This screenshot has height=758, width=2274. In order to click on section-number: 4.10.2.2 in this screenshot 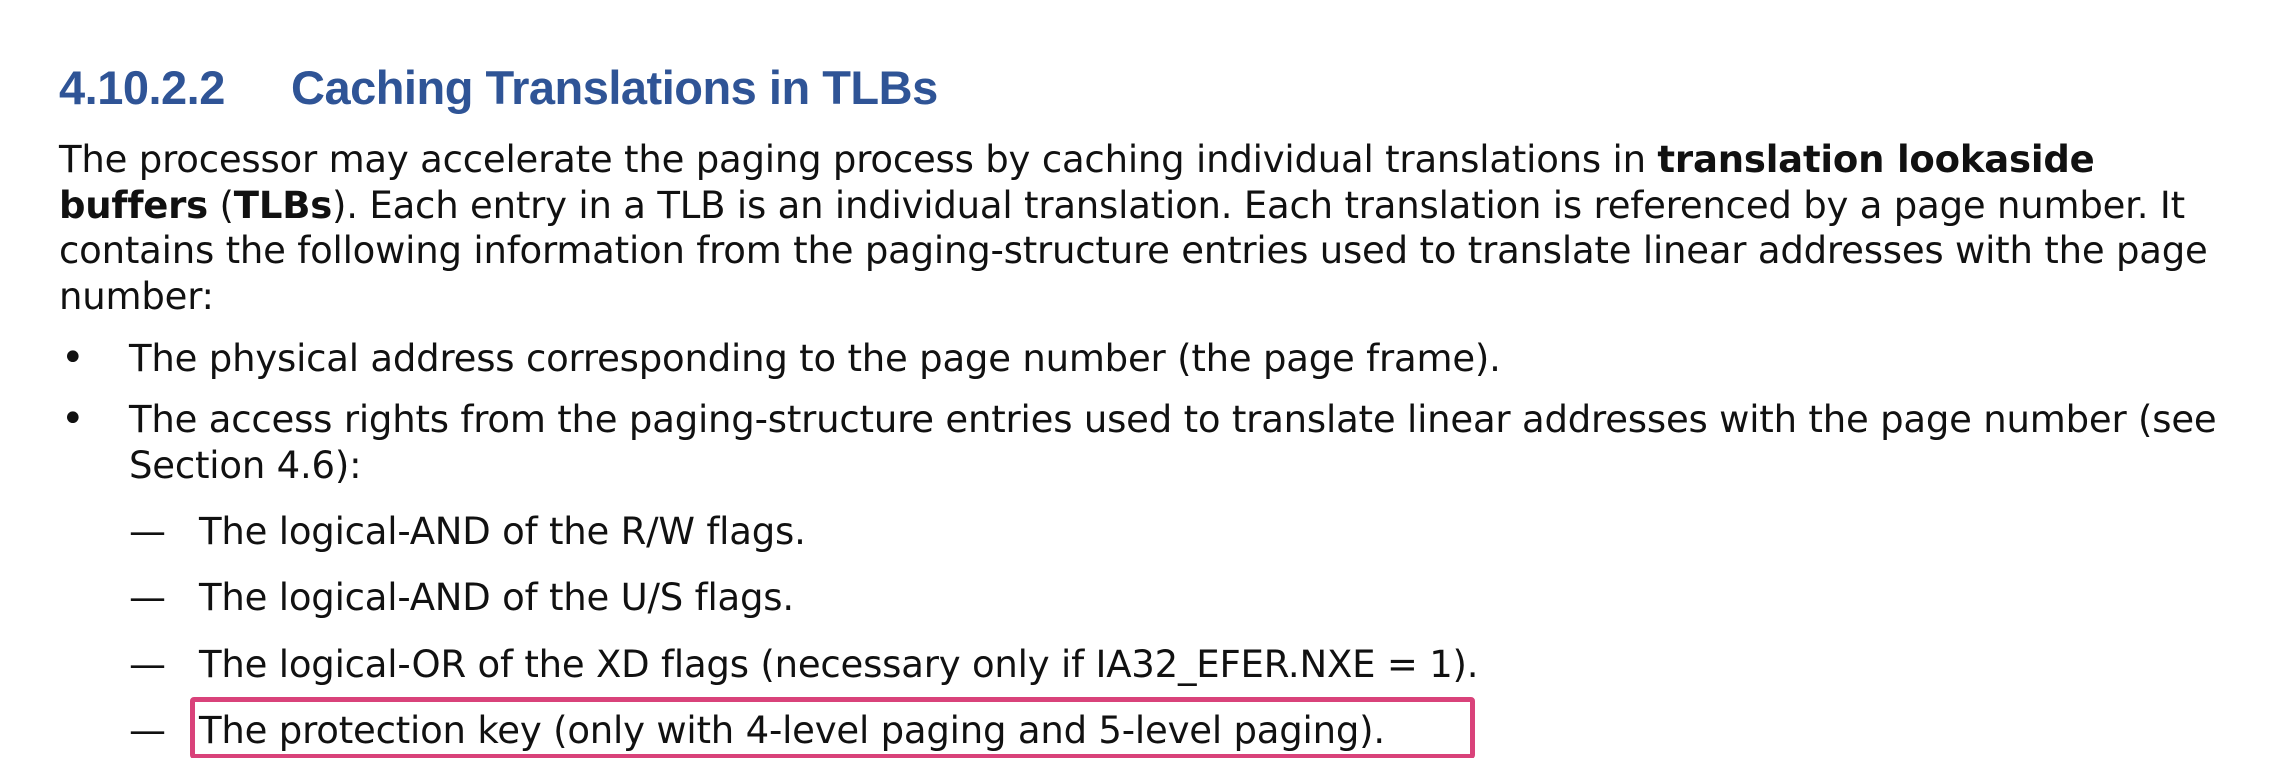, I will do `click(142, 87)`.